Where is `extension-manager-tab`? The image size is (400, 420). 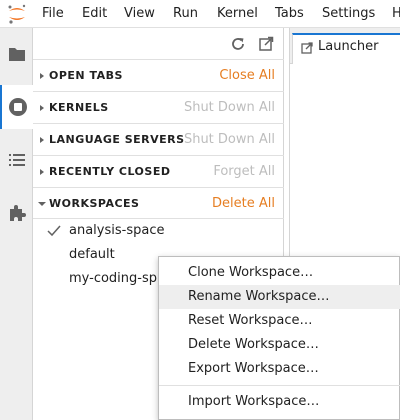 extension-manager-tab is located at coordinates (16, 213).